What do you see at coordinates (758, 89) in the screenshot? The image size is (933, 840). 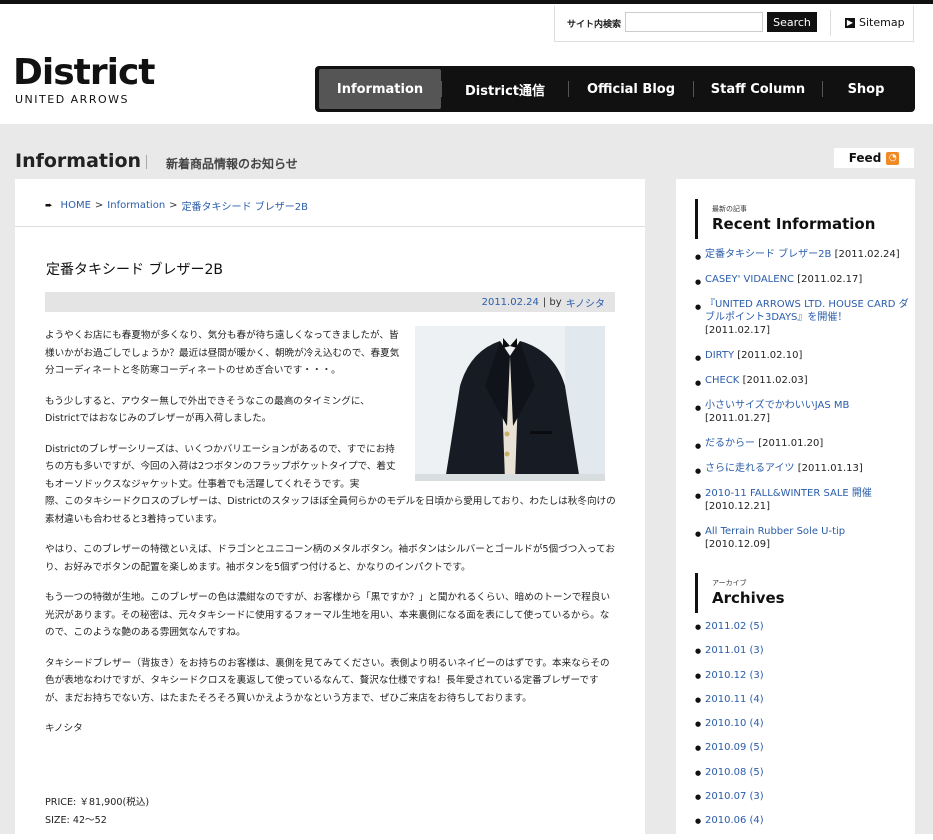 I see `nav-item-staff-column: Staff Column` at bounding box center [758, 89].